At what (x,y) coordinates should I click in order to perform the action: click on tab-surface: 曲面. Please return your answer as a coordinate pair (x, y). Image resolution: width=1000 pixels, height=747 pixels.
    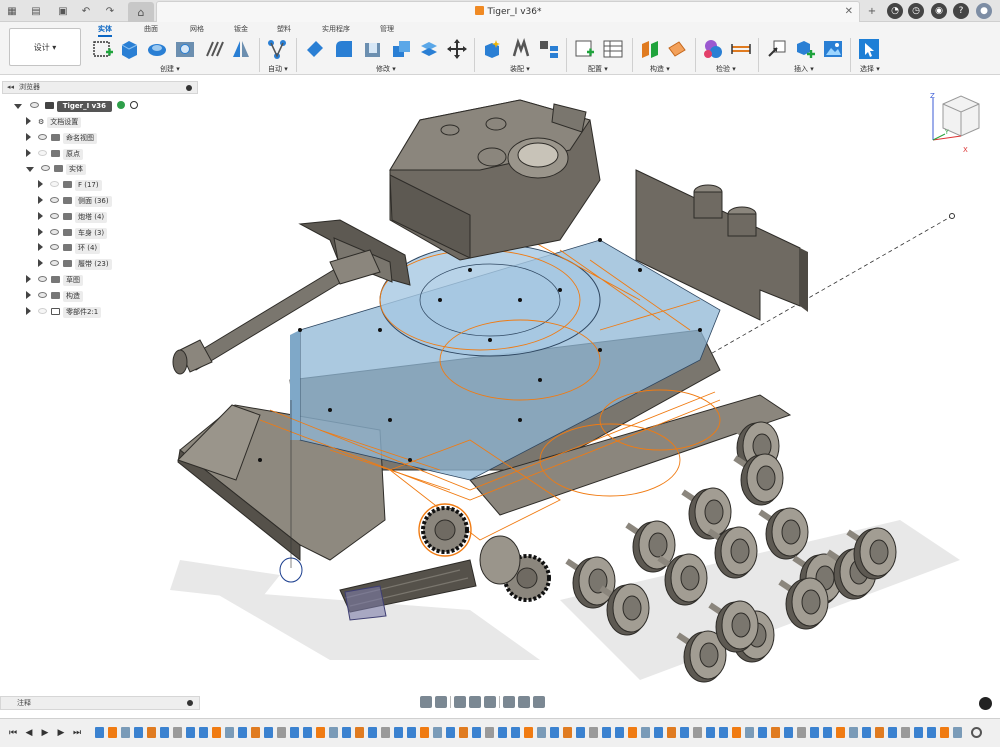
    Looking at the image, I should click on (151, 29).